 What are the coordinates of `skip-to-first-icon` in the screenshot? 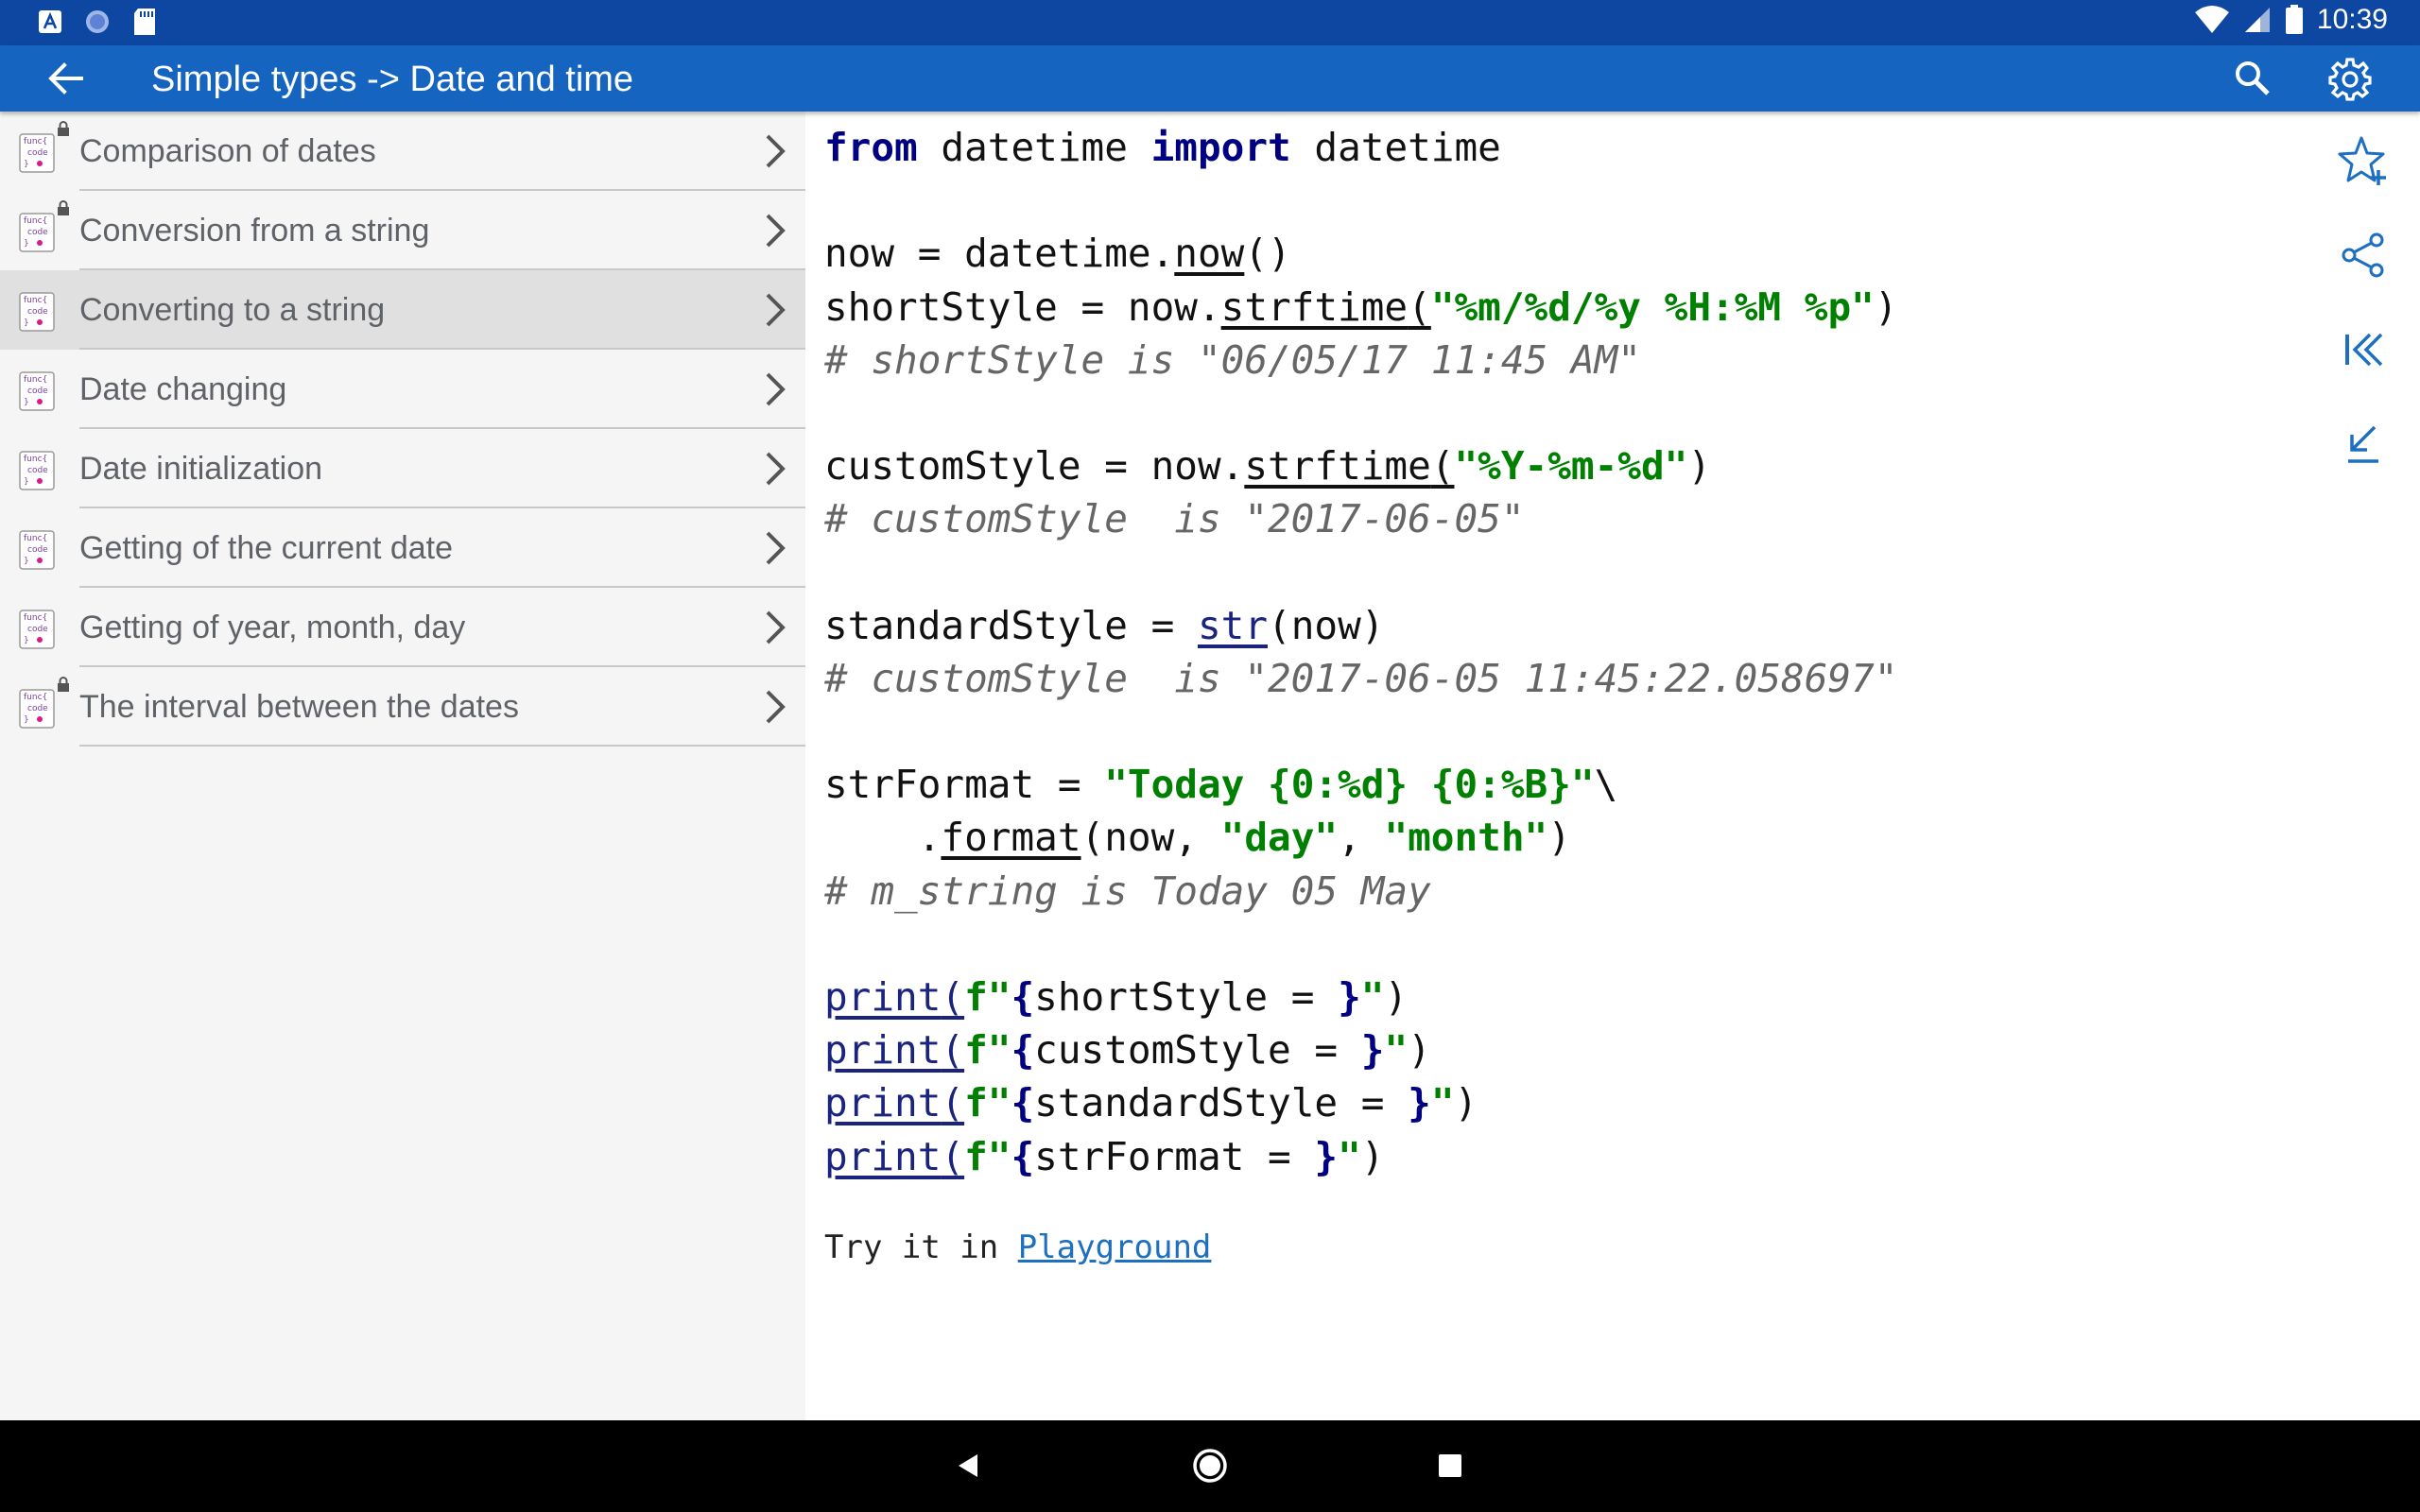 It's located at (2364, 350).